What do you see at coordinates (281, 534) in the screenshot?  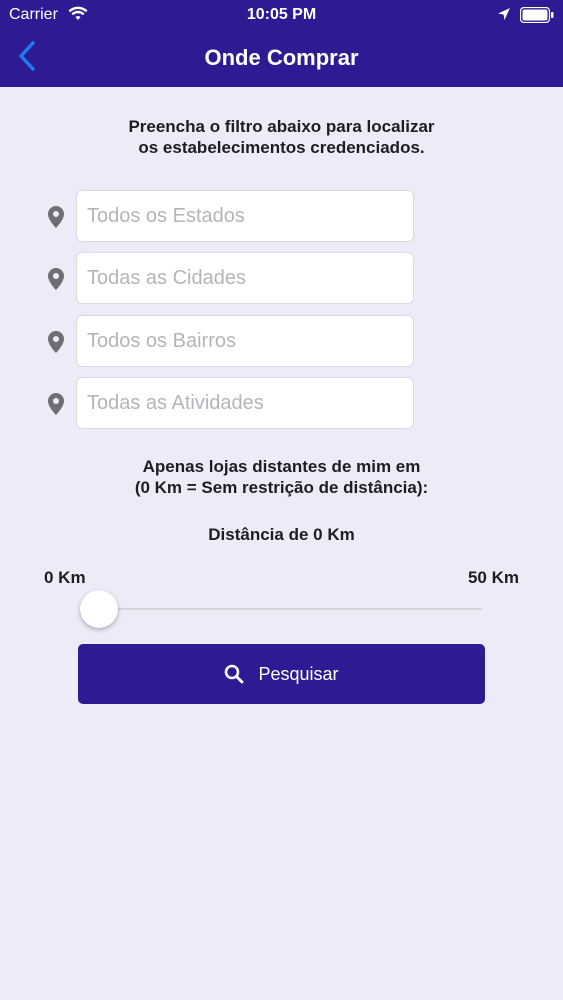 I see `distance-value-label: Distância de 0 Km` at bounding box center [281, 534].